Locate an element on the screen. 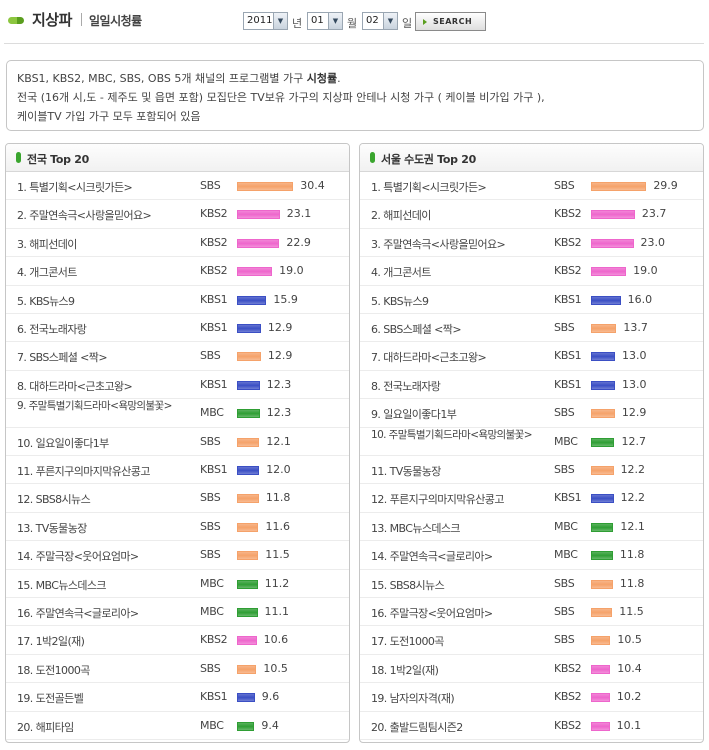 The width and height of the screenshot is (709, 750). program-name: 20. 해피타임 is located at coordinates (107, 727).